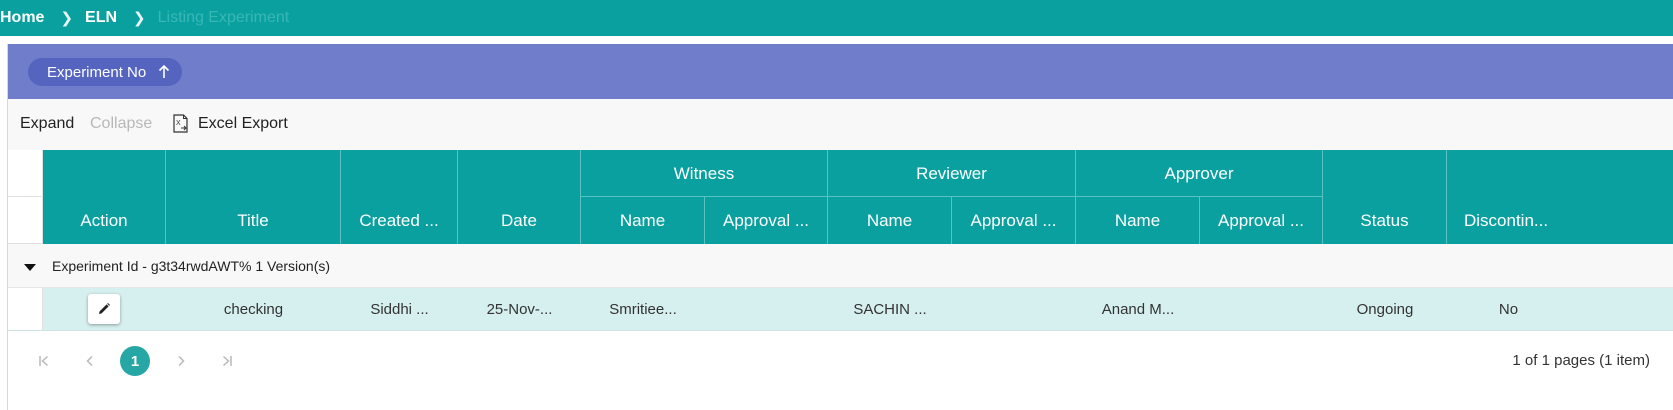  What do you see at coordinates (97, 72) in the screenshot?
I see `group-chip-label: Experiment No` at bounding box center [97, 72].